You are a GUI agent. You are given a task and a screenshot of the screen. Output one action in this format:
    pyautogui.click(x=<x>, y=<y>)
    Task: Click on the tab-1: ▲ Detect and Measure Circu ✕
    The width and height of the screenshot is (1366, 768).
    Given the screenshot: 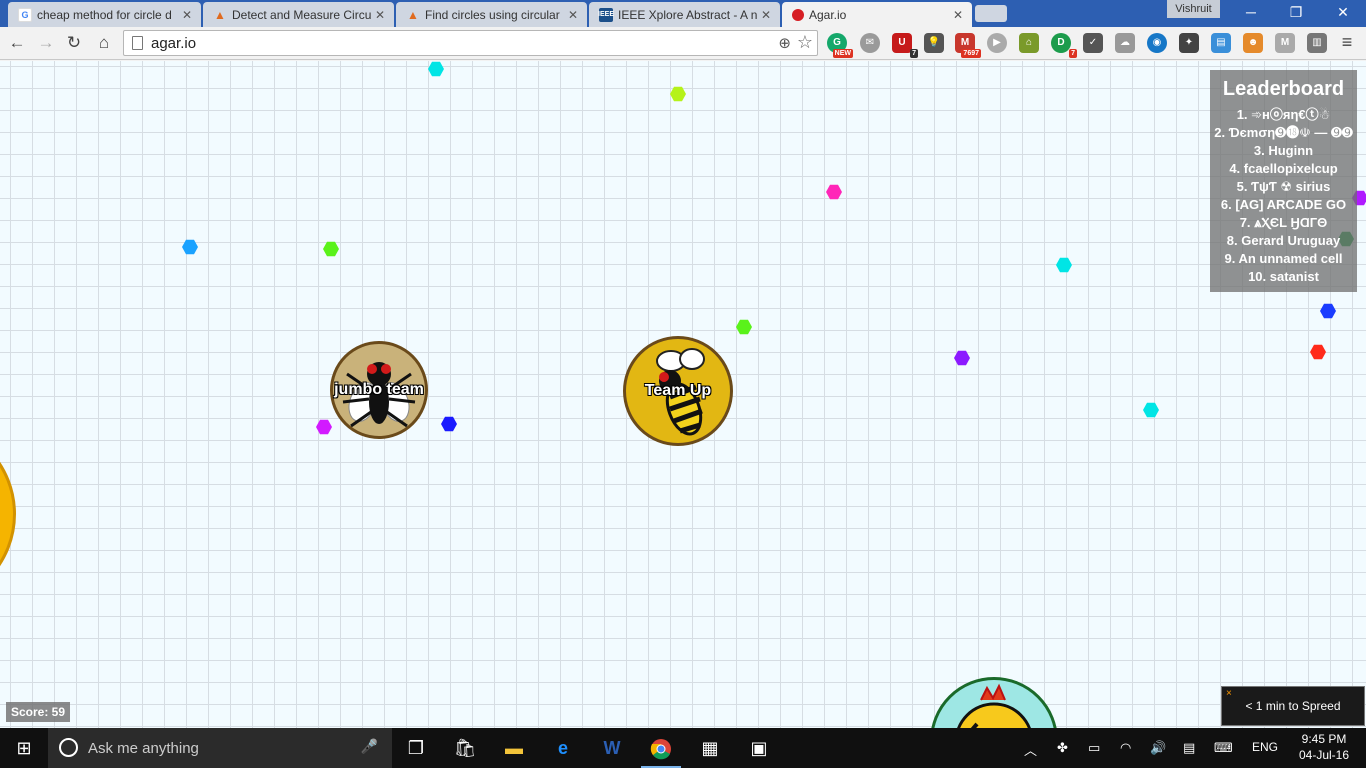 What is the action you would take?
    pyautogui.click(x=298, y=14)
    